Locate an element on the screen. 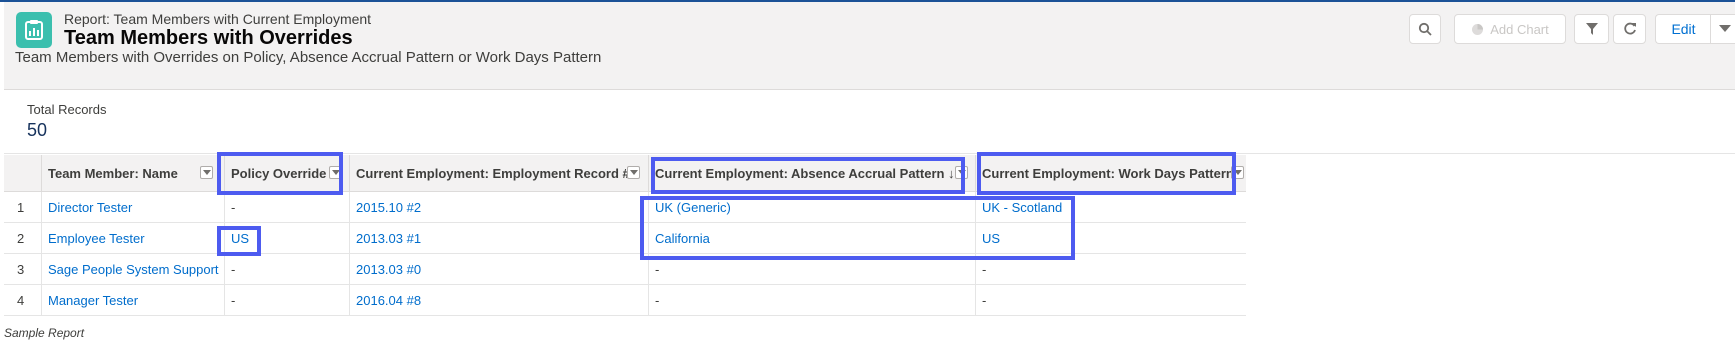  row-number: 3 is located at coordinates (21, 269).